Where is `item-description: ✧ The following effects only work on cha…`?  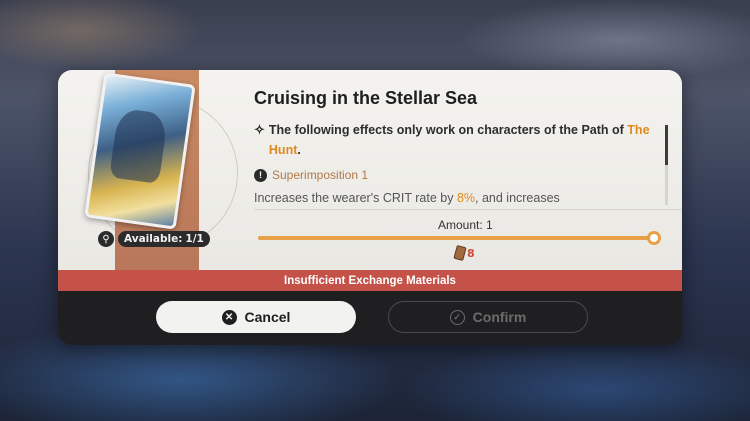 item-description: ✧ The following effects only work on cha… is located at coordinates (454, 164).